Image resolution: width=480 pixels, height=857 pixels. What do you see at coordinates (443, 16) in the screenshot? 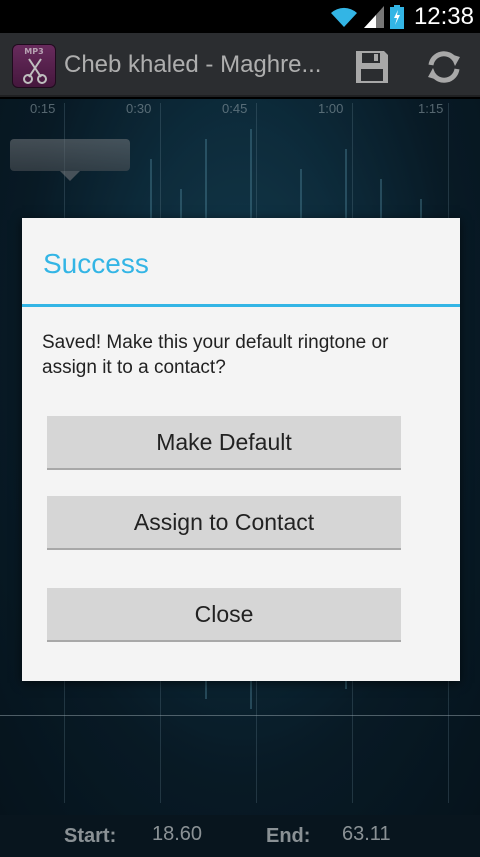
I see `status-time: 12:38` at bounding box center [443, 16].